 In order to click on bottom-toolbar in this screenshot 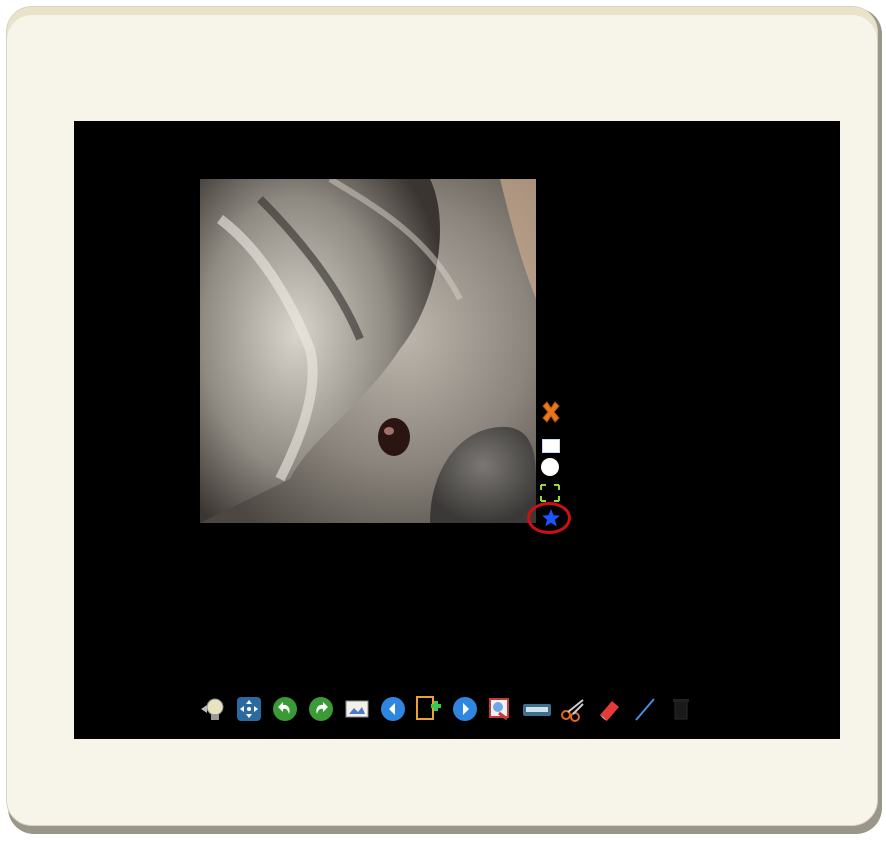, I will do `click(447, 709)`.